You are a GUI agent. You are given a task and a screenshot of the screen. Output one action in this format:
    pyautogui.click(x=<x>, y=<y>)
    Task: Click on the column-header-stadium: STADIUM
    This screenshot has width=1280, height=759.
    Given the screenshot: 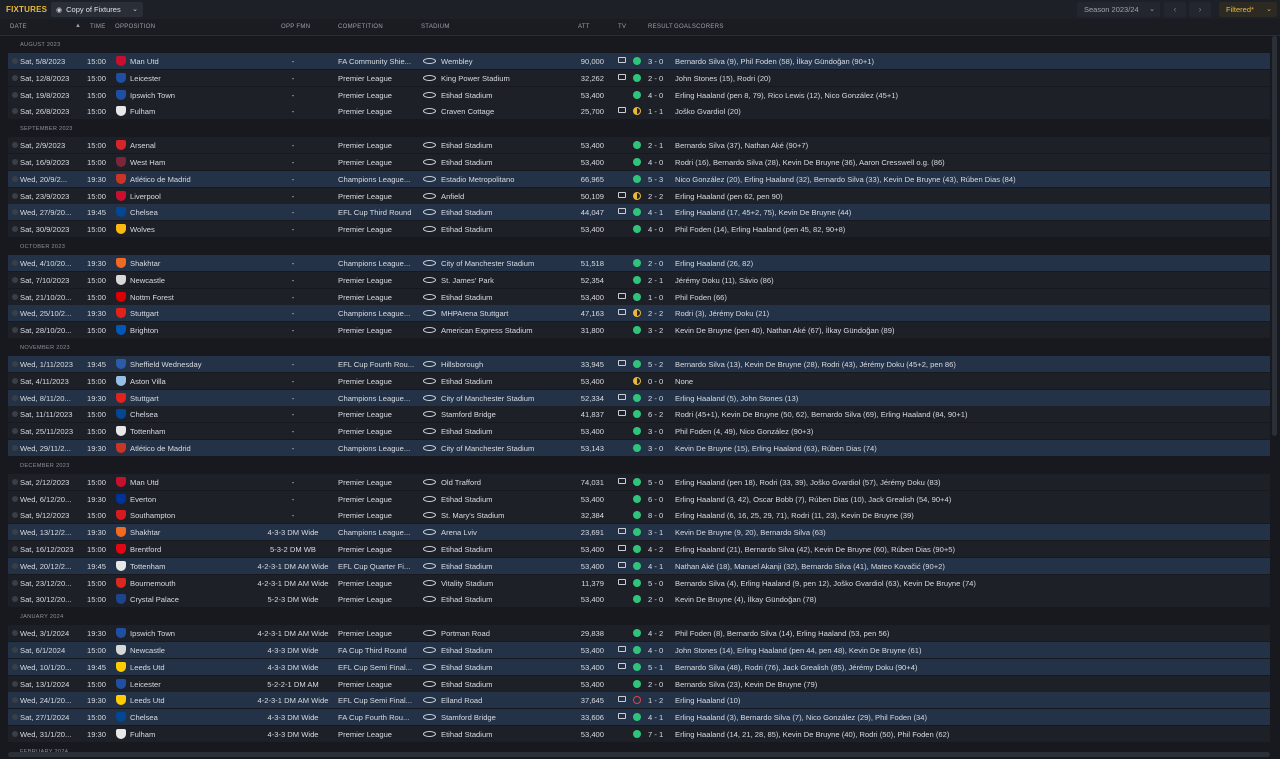 What is the action you would take?
    pyautogui.click(x=435, y=27)
    